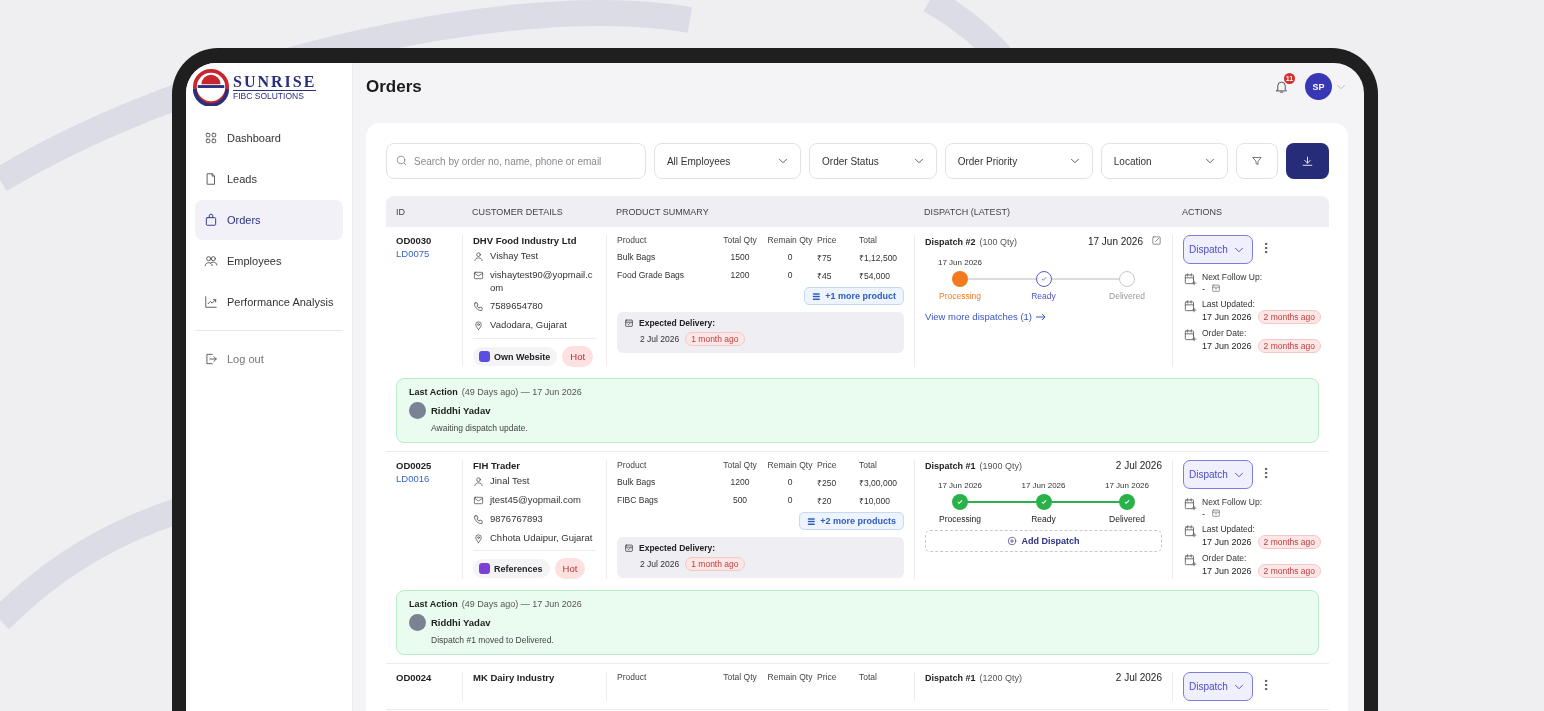 The height and width of the screenshot is (711, 1544). What do you see at coordinates (967, 211) in the screenshot?
I see `column-header: DISPATCH (LATEST)` at bounding box center [967, 211].